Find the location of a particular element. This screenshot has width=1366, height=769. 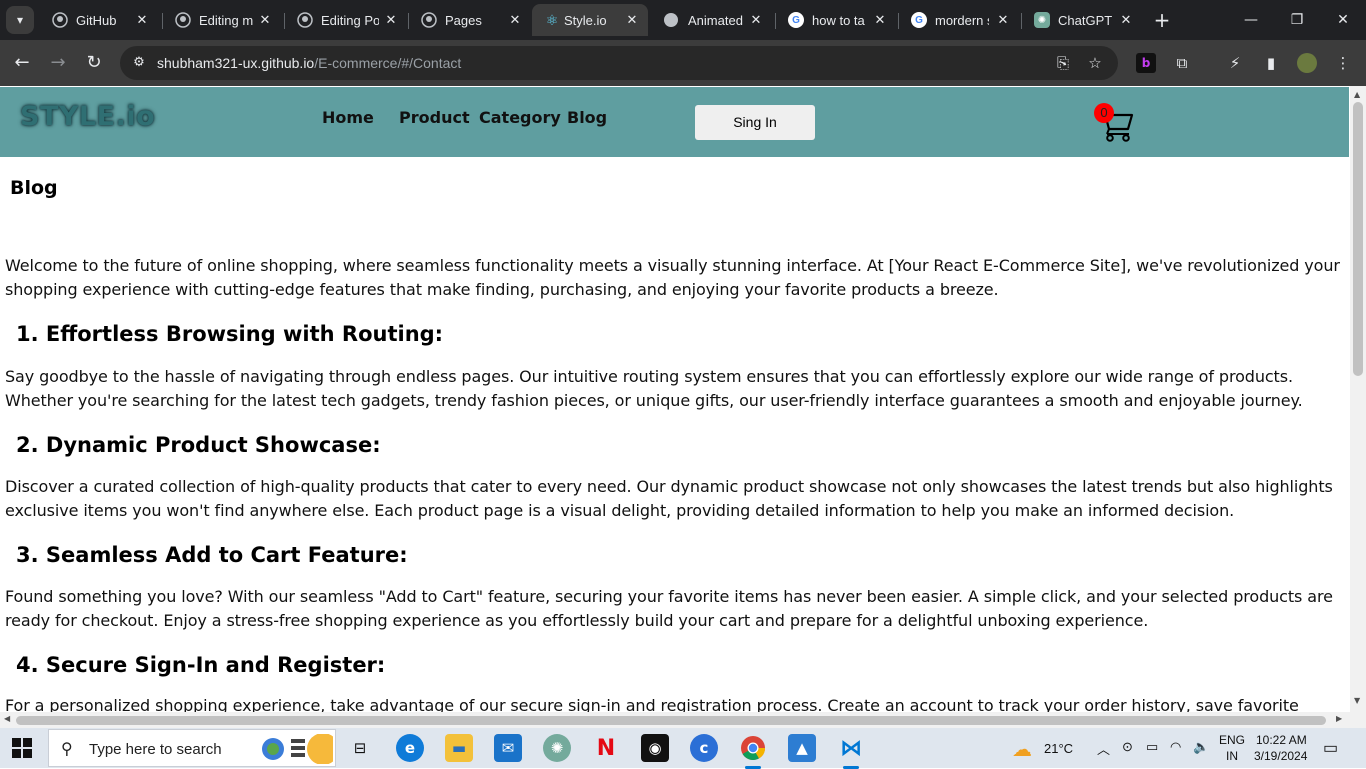

tab-how-to: G how to ta ✕ is located at coordinates (836, 20).